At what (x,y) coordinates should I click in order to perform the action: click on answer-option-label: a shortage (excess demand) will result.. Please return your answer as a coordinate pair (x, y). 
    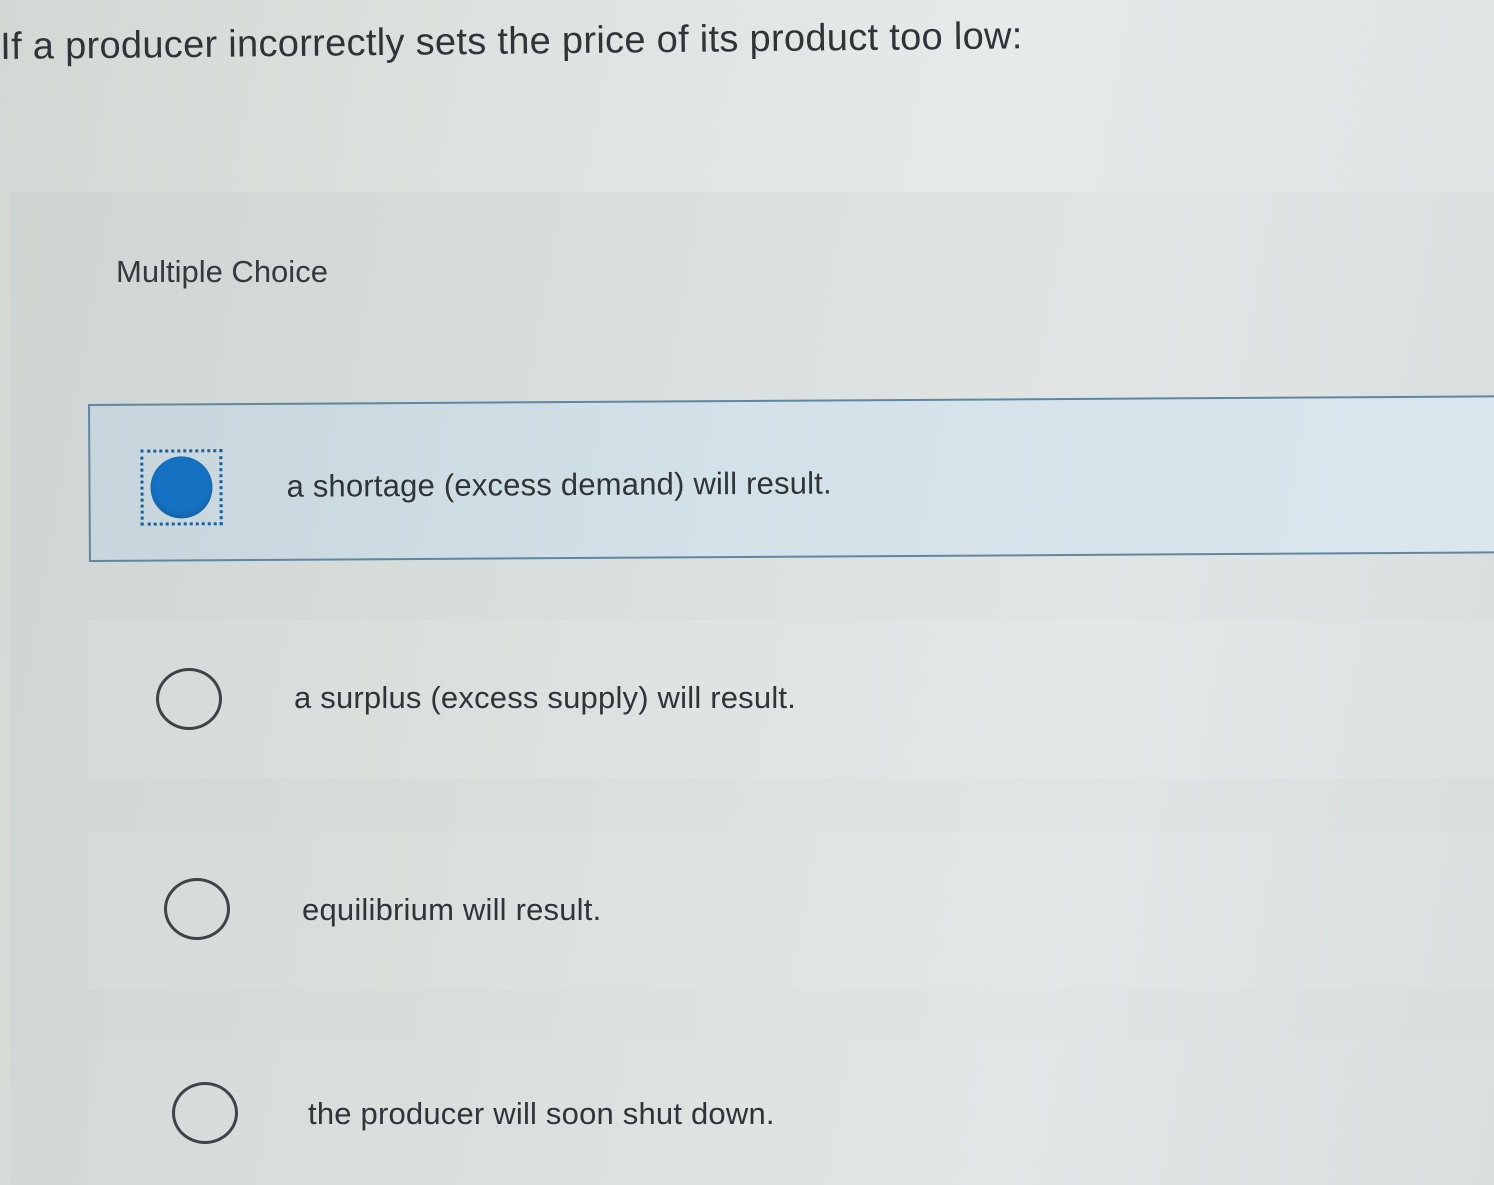
    Looking at the image, I should click on (559, 484).